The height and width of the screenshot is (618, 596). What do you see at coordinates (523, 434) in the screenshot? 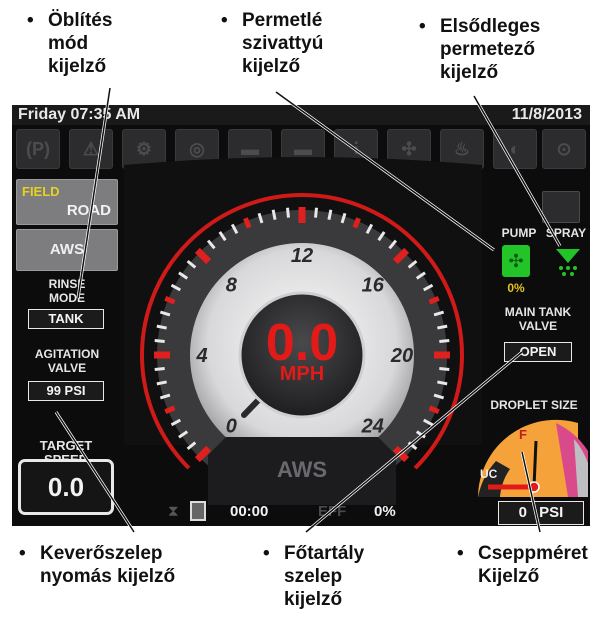
I see `droplet-f-label: F` at bounding box center [523, 434].